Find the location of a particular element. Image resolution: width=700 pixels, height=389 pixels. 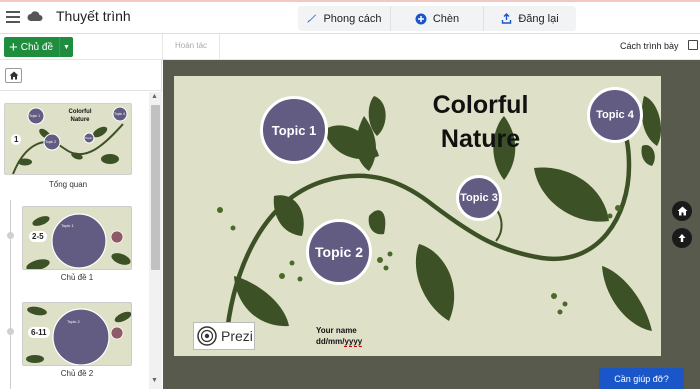

chevron-down-icon: ▼ is located at coordinates (66, 47).